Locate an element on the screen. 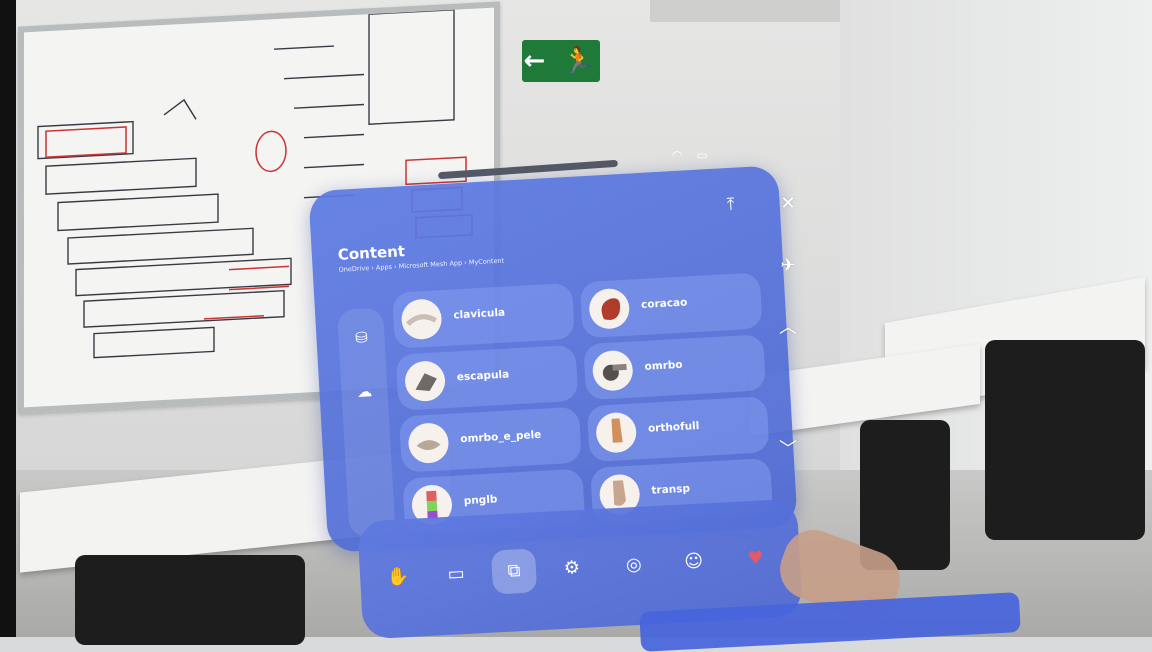 The width and height of the screenshot is (1152, 652). avatar-icon: ☺ is located at coordinates (694, 562).